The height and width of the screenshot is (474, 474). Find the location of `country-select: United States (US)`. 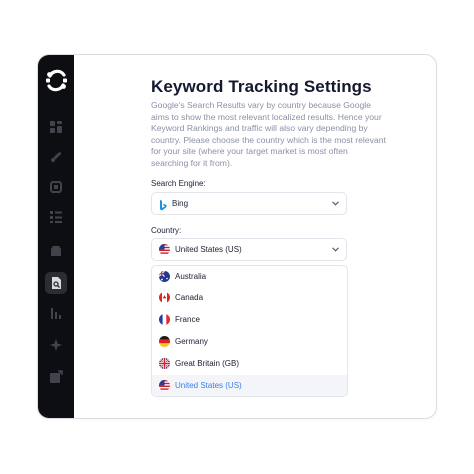

country-select: United States (US) is located at coordinates (249, 249).